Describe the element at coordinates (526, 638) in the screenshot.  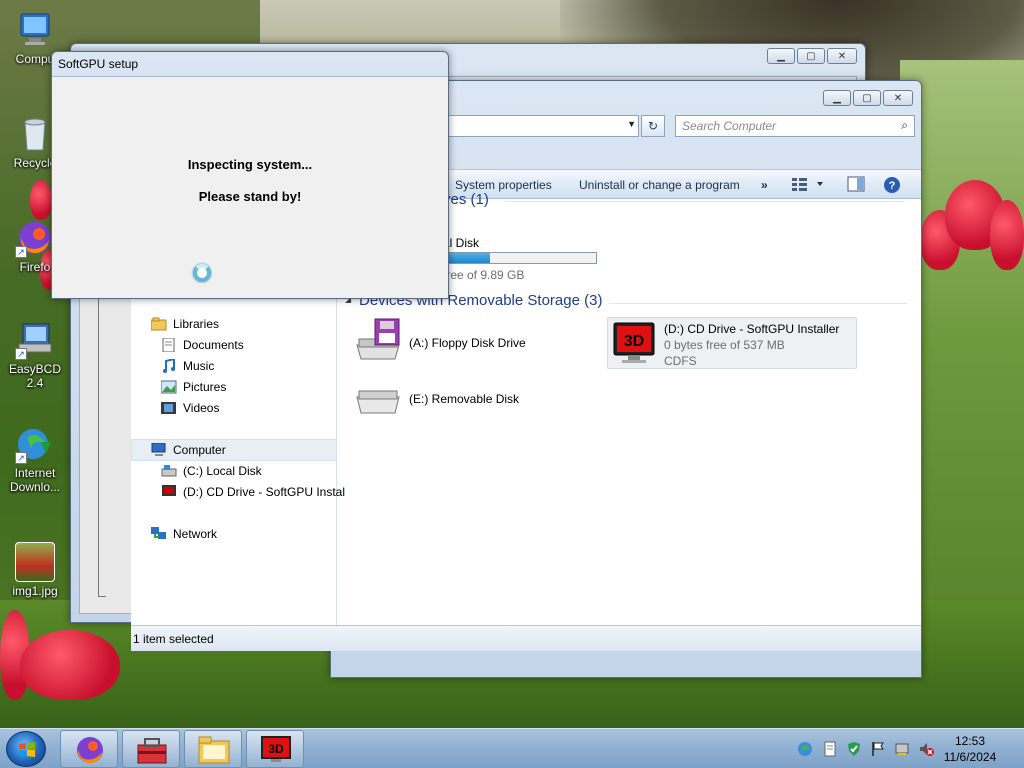
I see `status-bar: 1 item selected` at that location.